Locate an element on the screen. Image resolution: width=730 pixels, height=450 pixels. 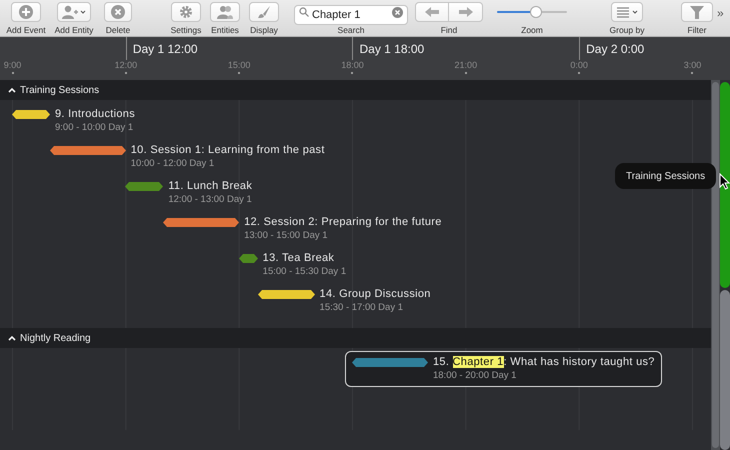
event-title: 11. Lunch Break is located at coordinates (210, 186).